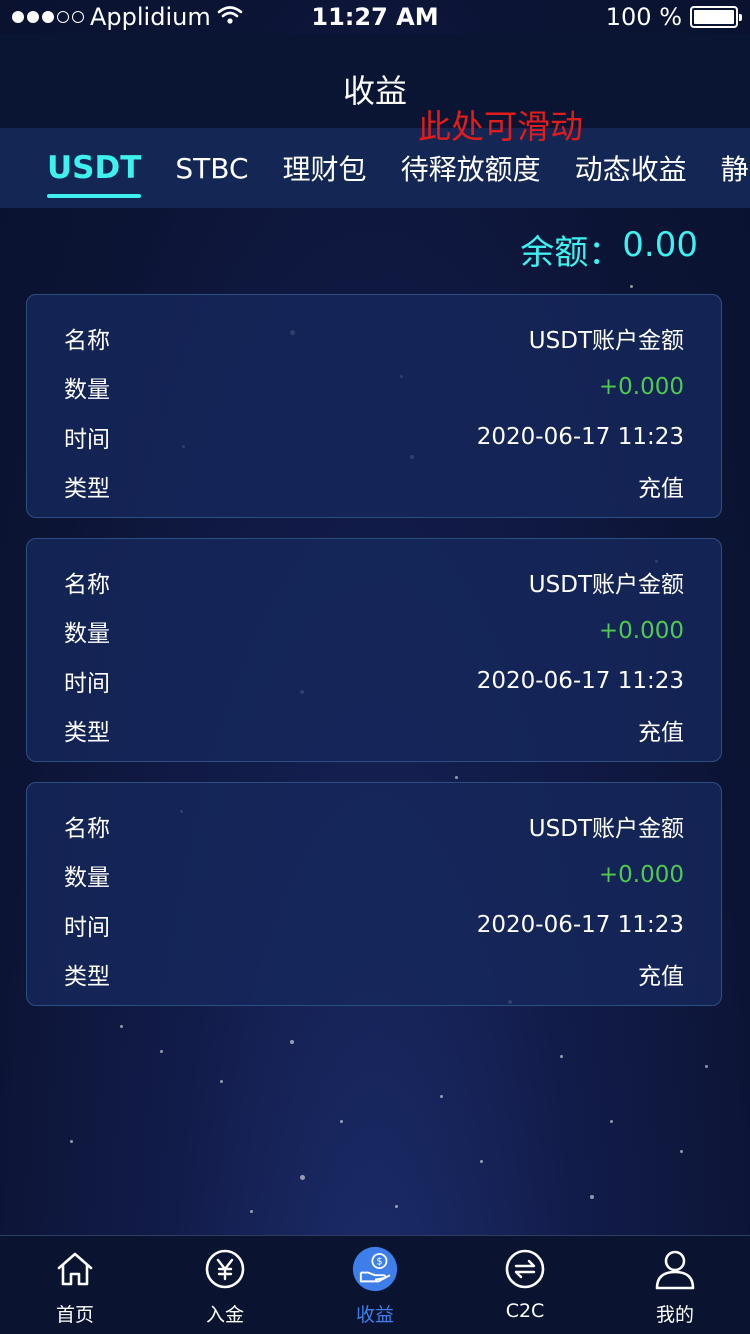 Image resolution: width=750 pixels, height=1334 pixels. Describe the element at coordinates (224, 1315) in the screenshot. I see `tabbar-label: 入金` at that location.